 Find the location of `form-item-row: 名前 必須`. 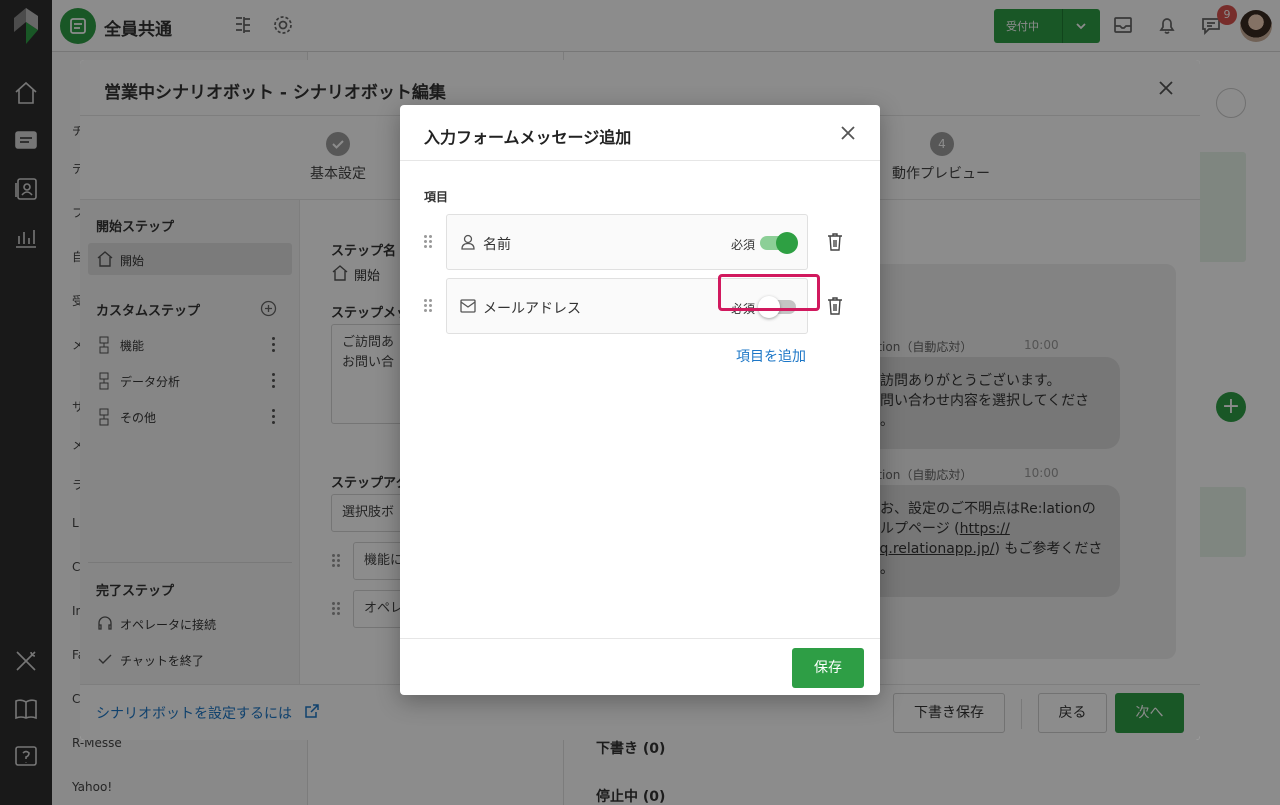

form-item-row: 名前 必須 is located at coordinates (627, 242).